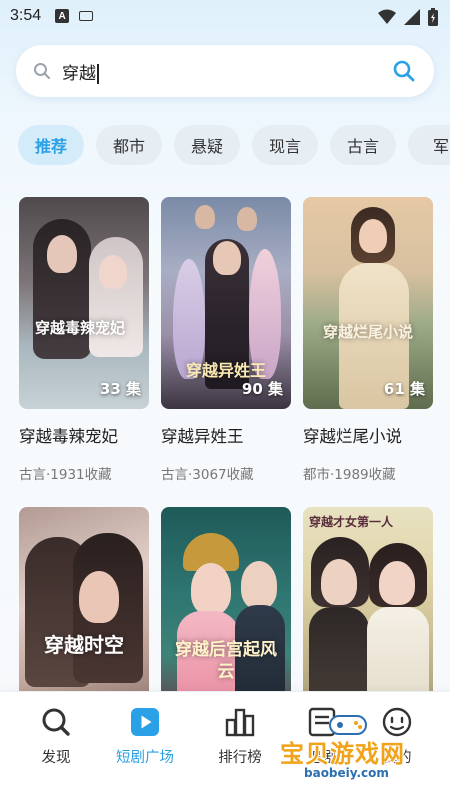 This screenshot has width=450, height=800. Describe the element at coordinates (145, 758) in the screenshot. I see `tab-label: 短剧广场` at that location.